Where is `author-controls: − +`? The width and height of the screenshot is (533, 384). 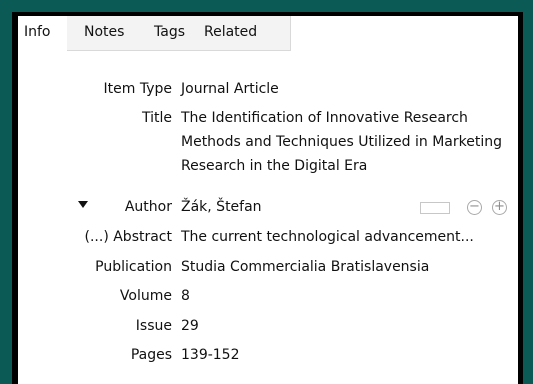 author-controls: − + is located at coordinates (468, 208).